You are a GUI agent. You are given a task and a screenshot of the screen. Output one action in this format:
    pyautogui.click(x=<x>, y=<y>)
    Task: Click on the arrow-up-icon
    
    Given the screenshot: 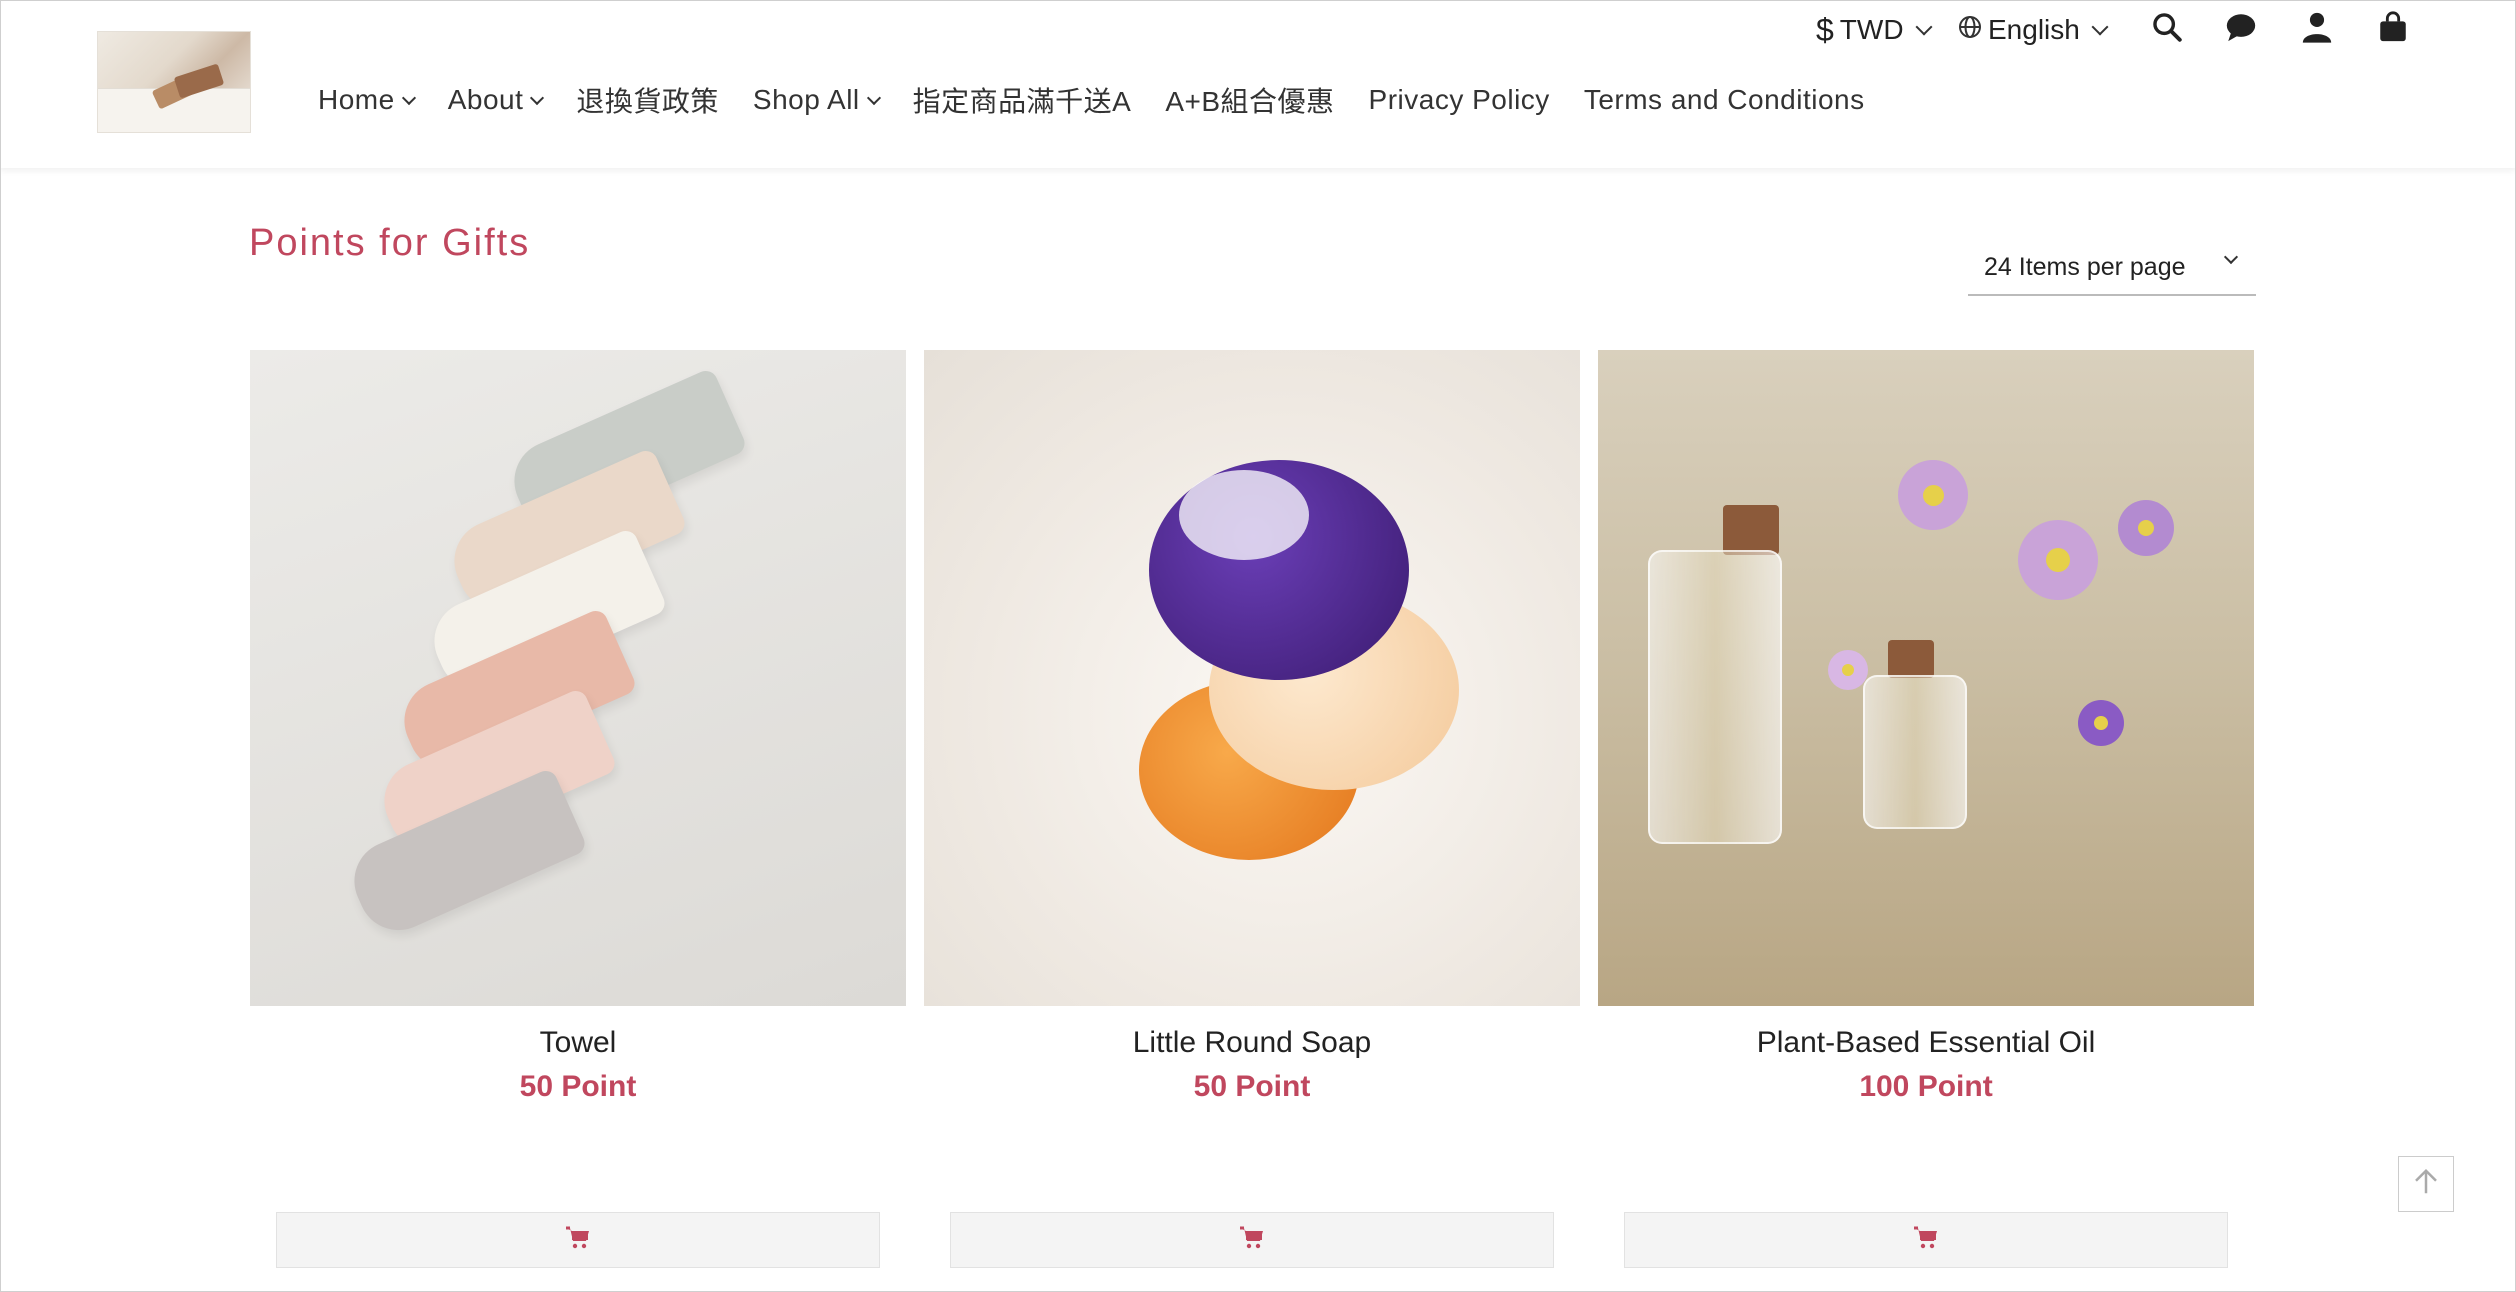 What is the action you would take?
    pyautogui.click(x=2426, y=1184)
    